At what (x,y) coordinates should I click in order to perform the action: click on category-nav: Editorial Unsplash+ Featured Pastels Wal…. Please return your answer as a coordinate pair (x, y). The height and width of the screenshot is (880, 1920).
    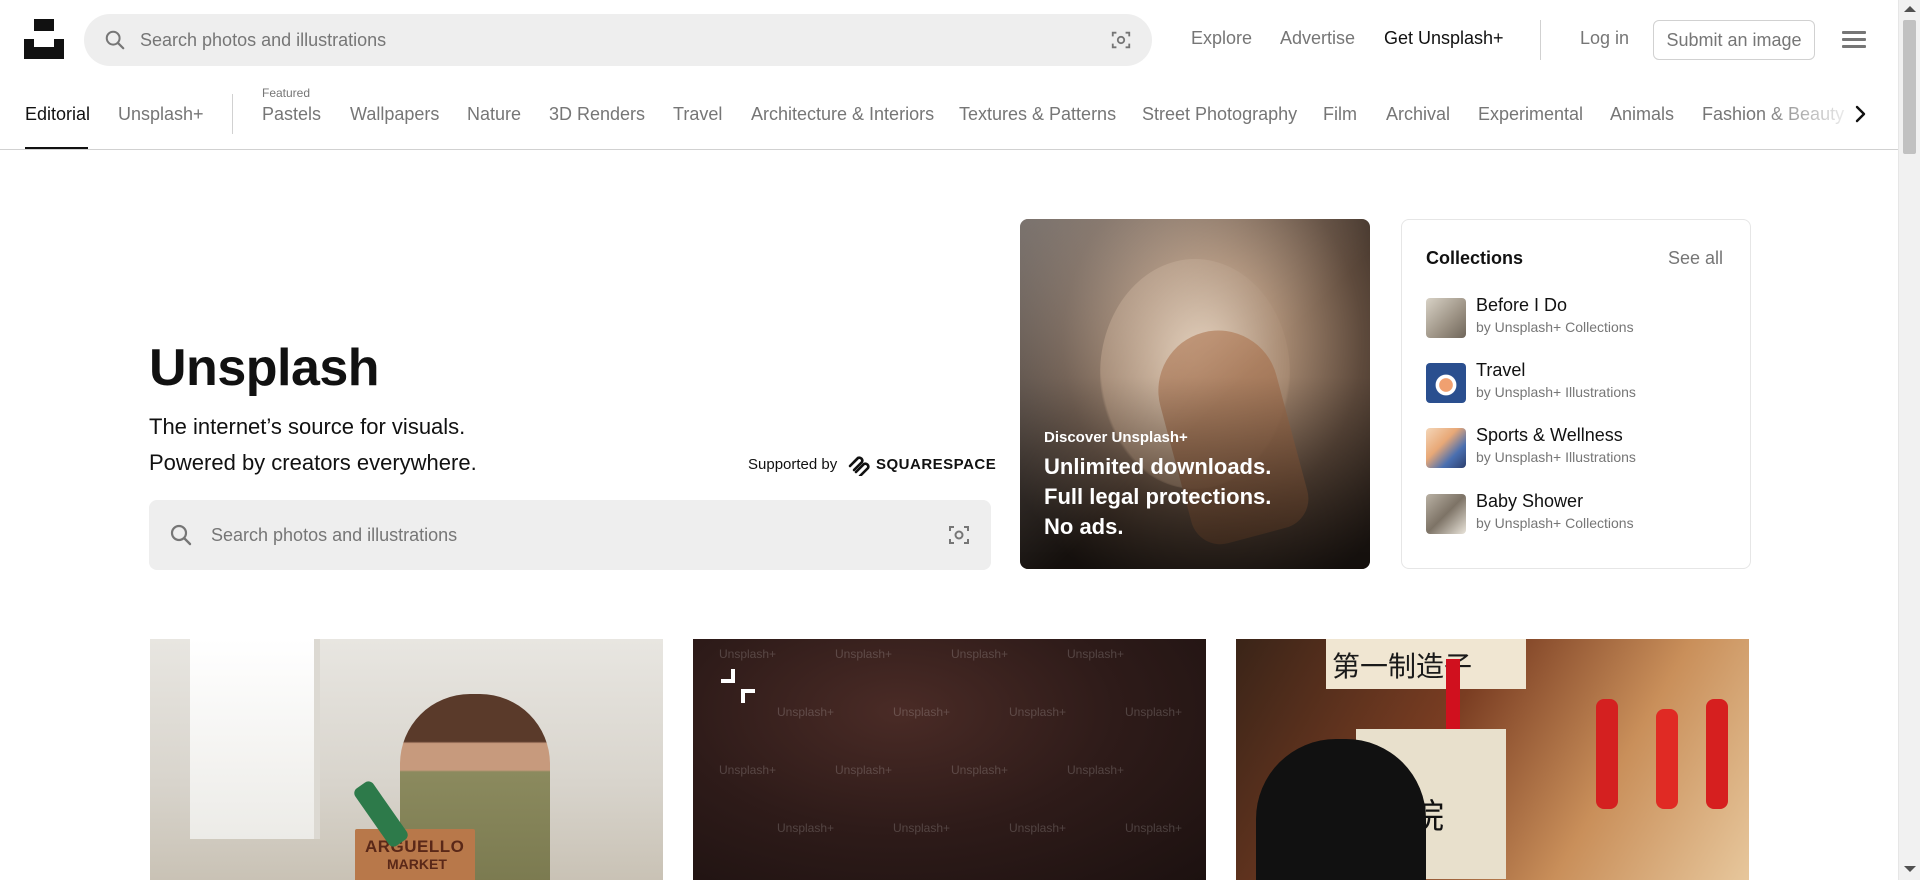
    Looking at the image, I should click on (949, 114).